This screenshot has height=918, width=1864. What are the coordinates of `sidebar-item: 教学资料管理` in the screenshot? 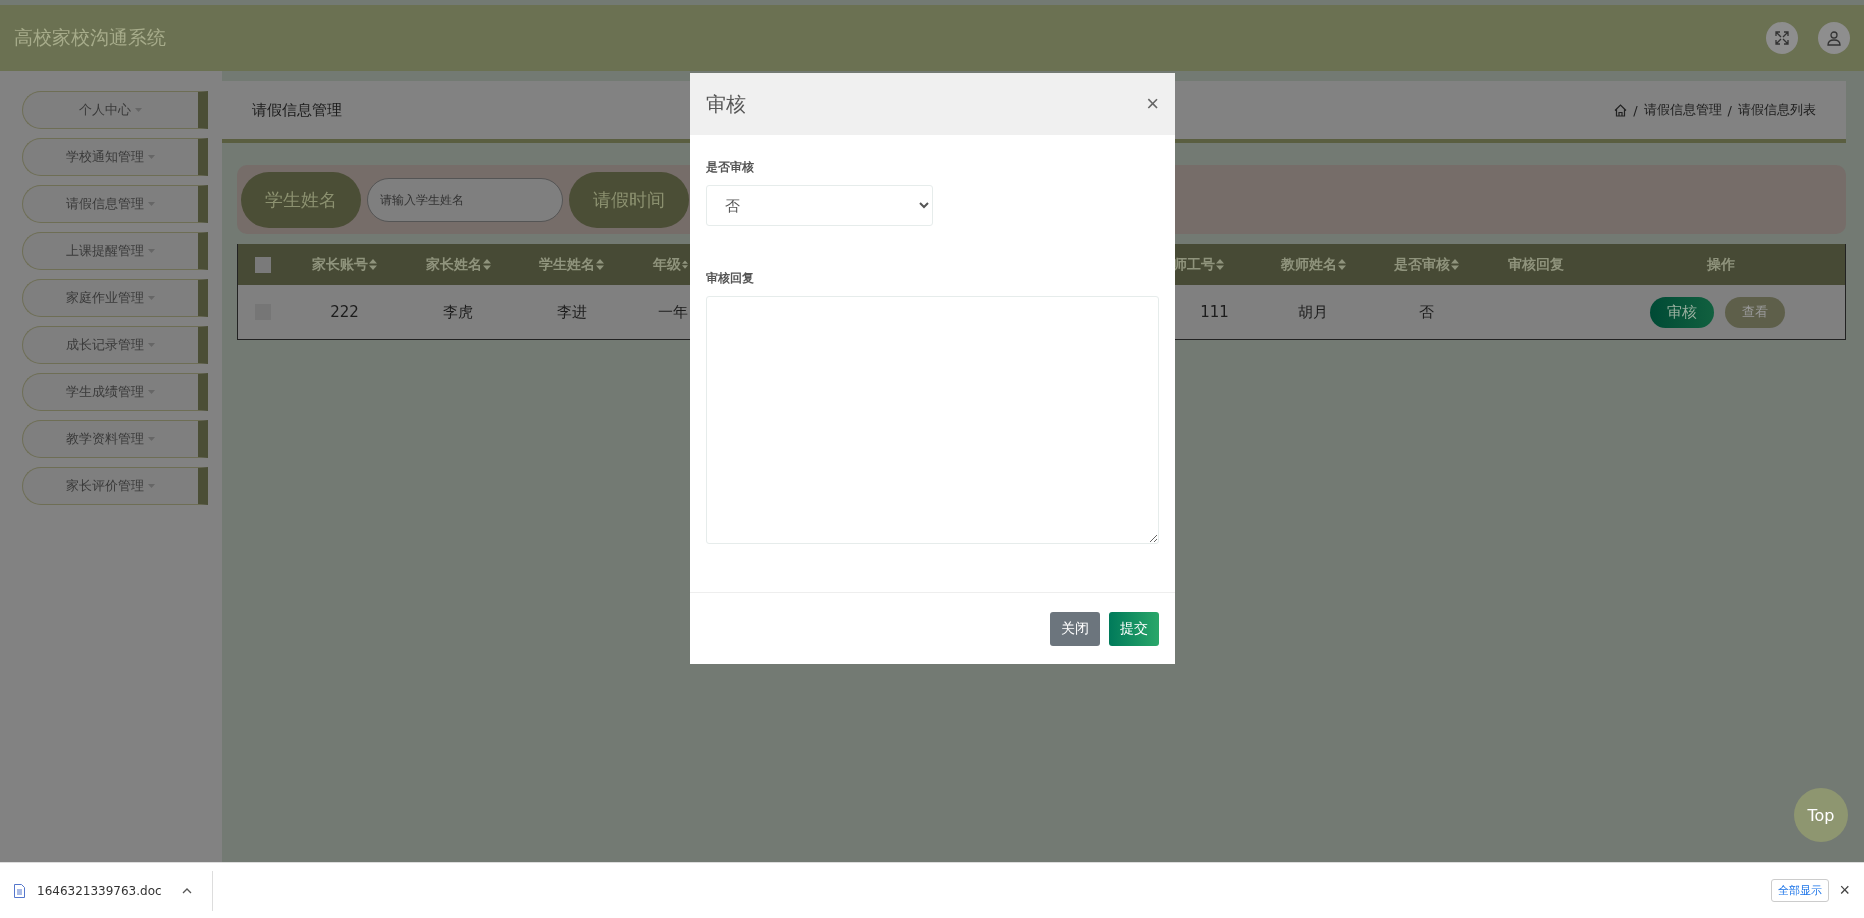 It's located at (115, 439).